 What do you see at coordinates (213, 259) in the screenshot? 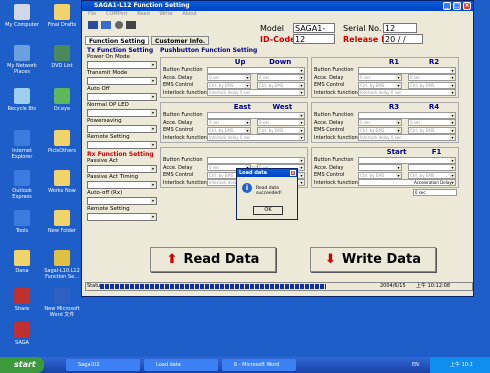
I see `read-data-button: ⬆ Read Data` at bounding box center [213, 259].